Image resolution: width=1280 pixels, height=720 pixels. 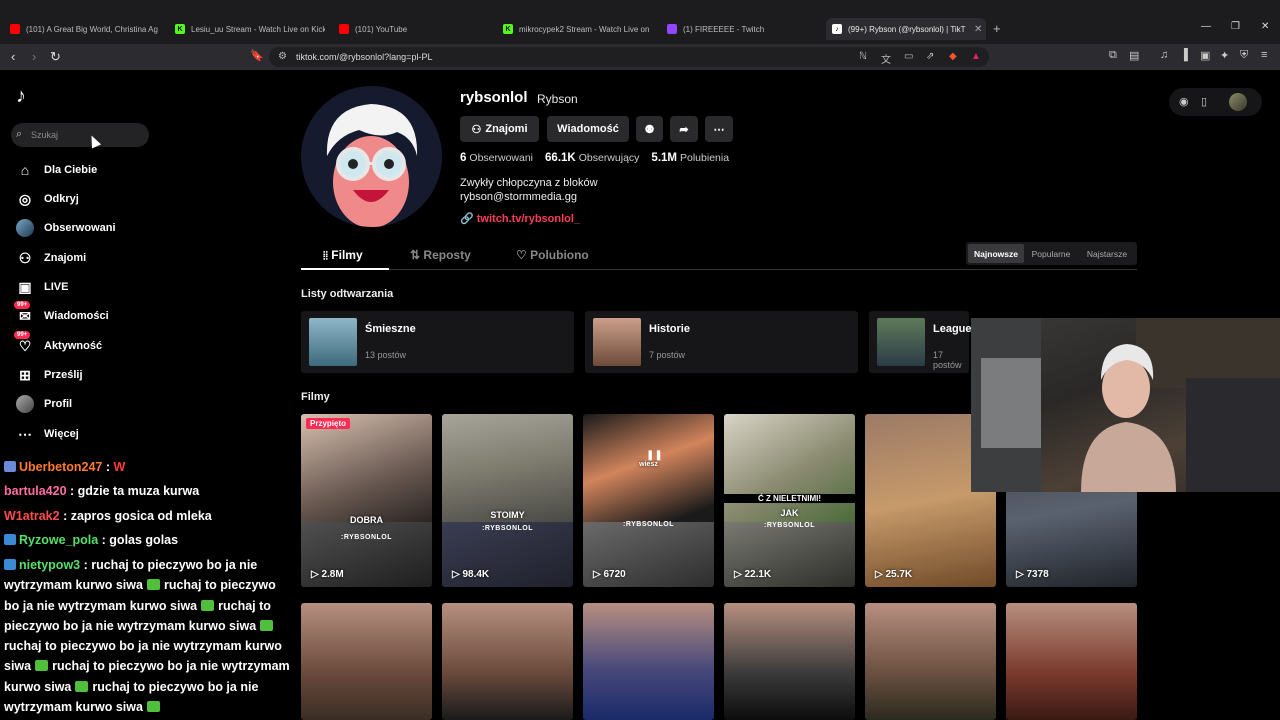 I want to click on tab-title: (1) FIREEEEE - Twitch, so click(x=724, y=29).